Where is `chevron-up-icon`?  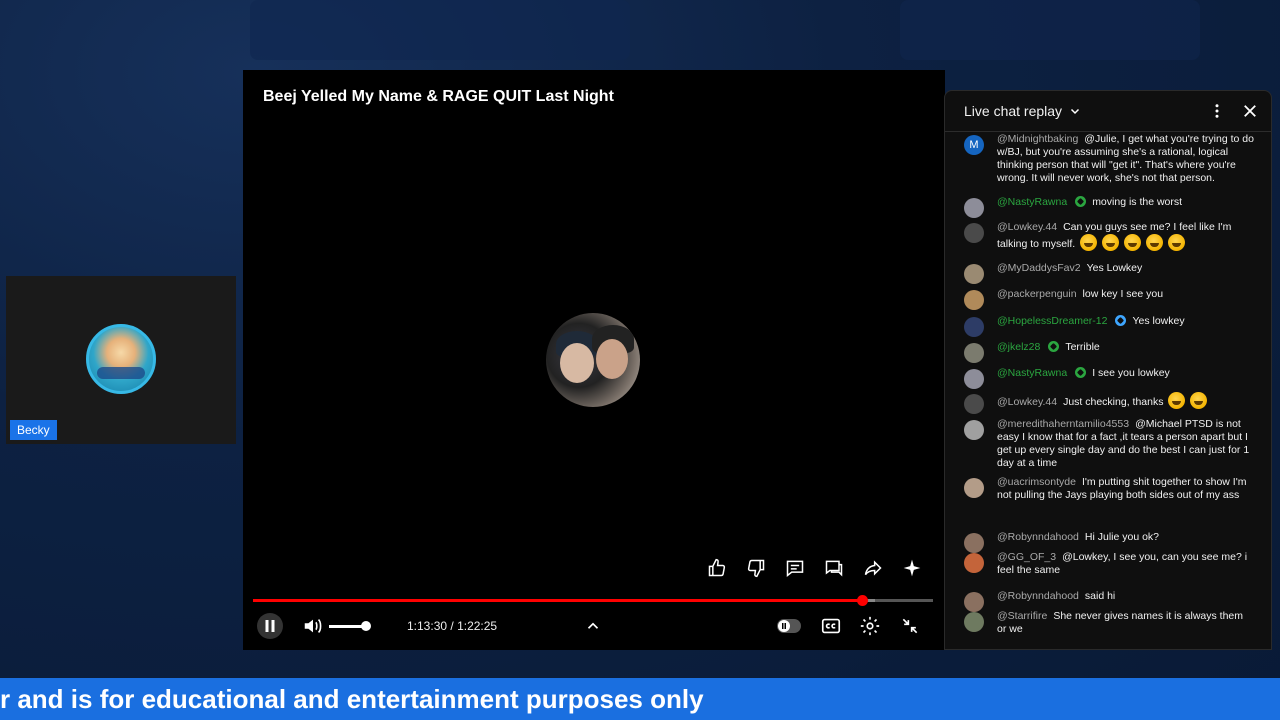
chevron-up-icon is located at coordinates (593, 626).